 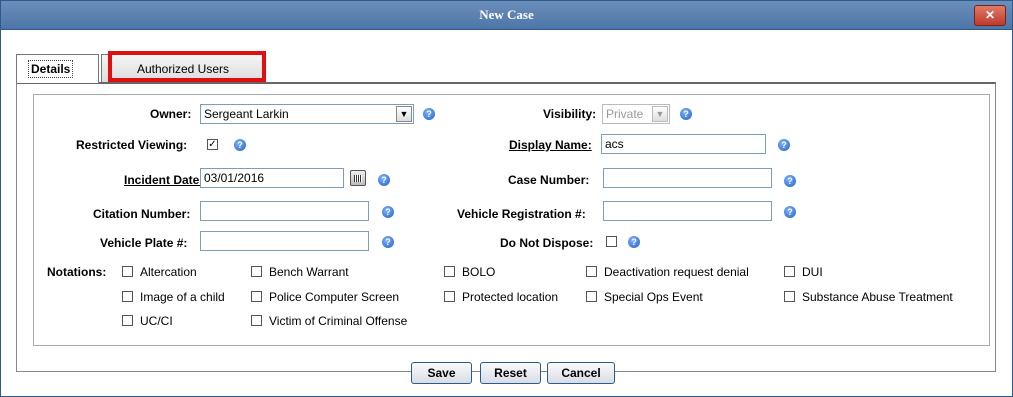 What do you see at coordinates (77, 272) in the screenshot?
I see `notations-label: Notations:` at bounding box center [77, 272].